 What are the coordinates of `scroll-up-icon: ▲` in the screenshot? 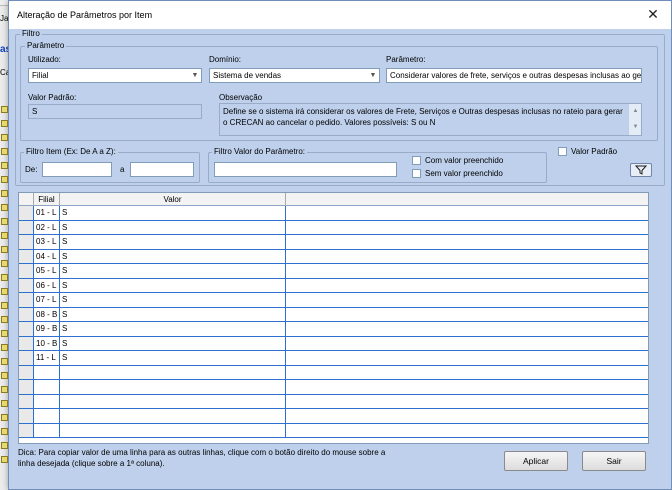 It's located at (635, 111).